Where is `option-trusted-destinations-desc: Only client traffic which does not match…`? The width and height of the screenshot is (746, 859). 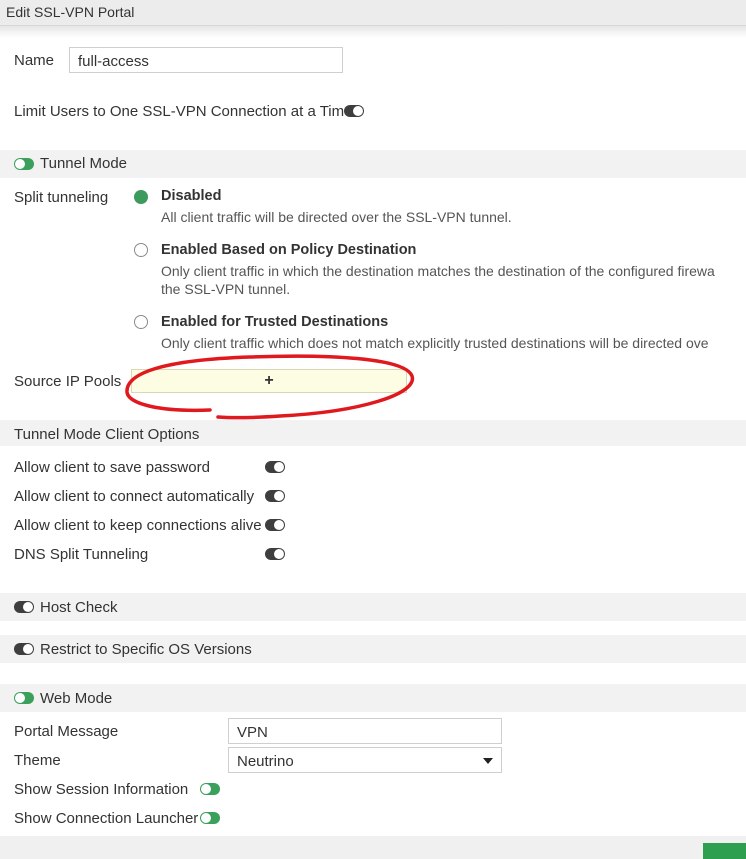
option-trusted-destinations-desc: Only client traffic which does not match… is located at coordinates (435, 343).